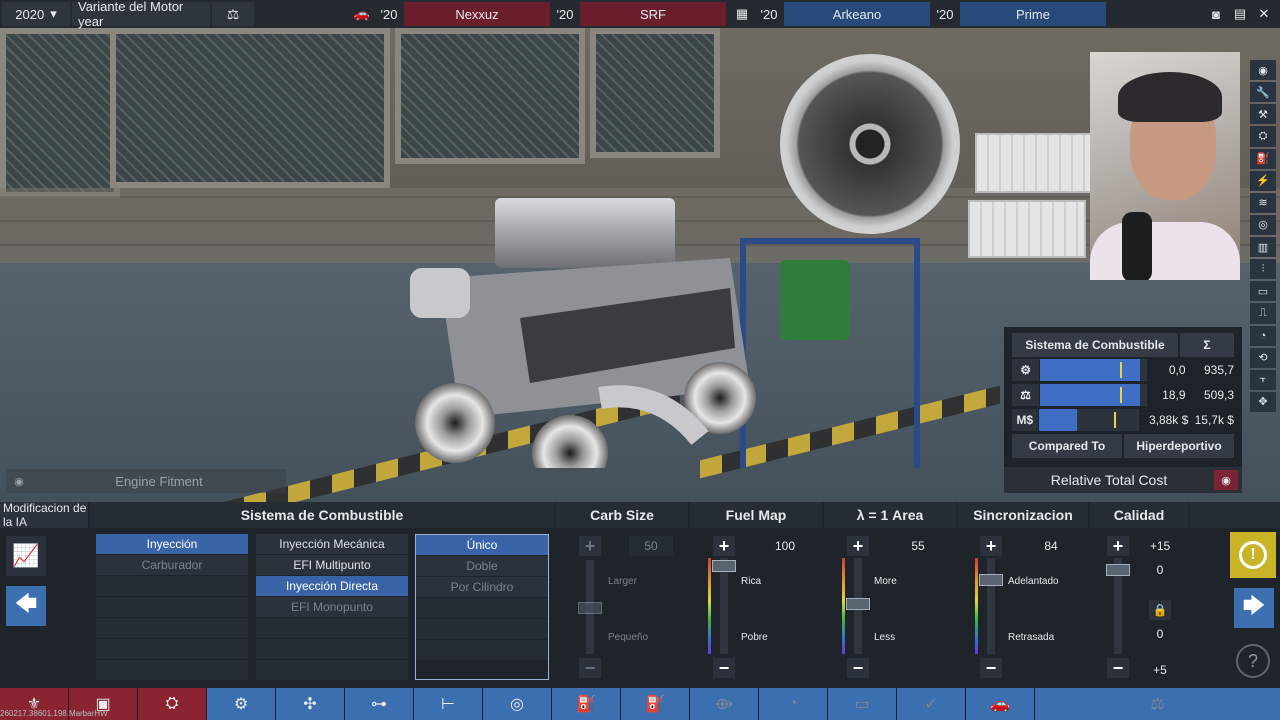  I want to click on streamer-webcam, so click(1165, 166).